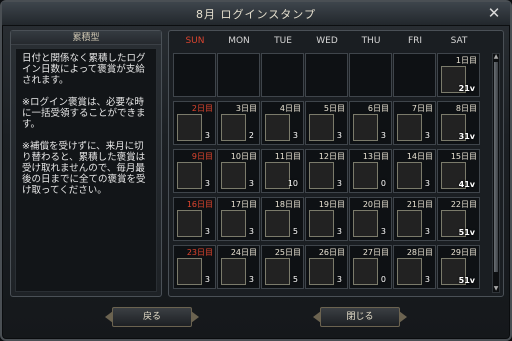  Describe the element at coordinates (282, 219) in the screenshot. I see `stamp-cell: 18日目 5` at that location.